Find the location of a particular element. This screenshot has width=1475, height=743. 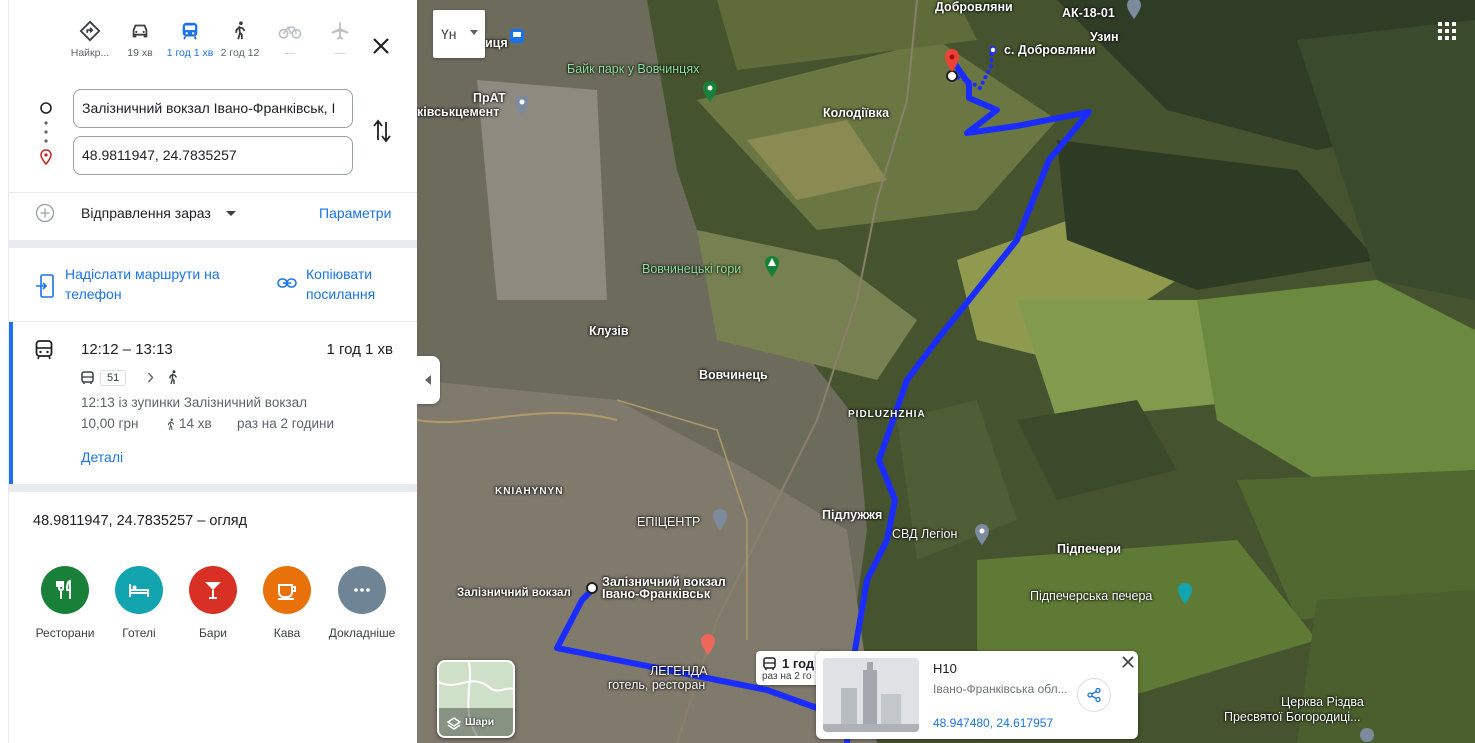

options-link: Параметри is located at coordinates (355, 213).